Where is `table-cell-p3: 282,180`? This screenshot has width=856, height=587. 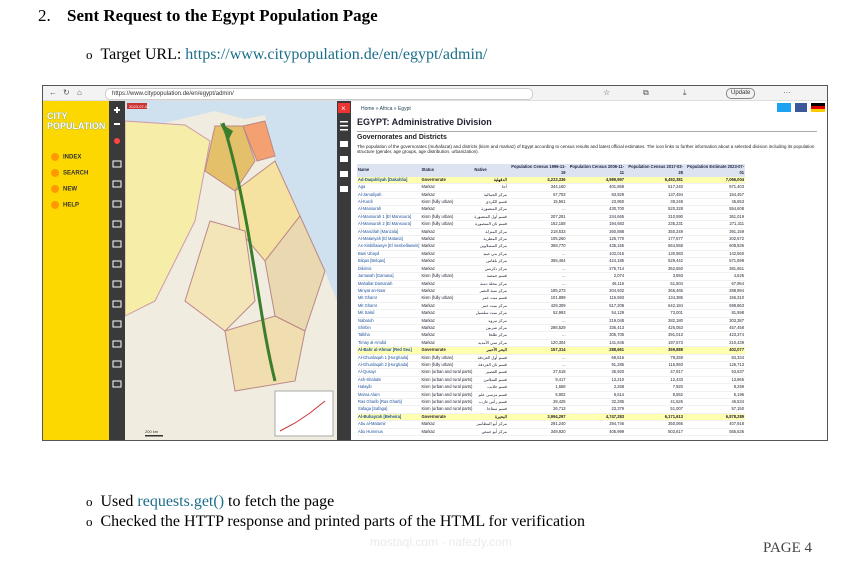
table-cell-p3: 282,180 is located at coordinates (654, 321).